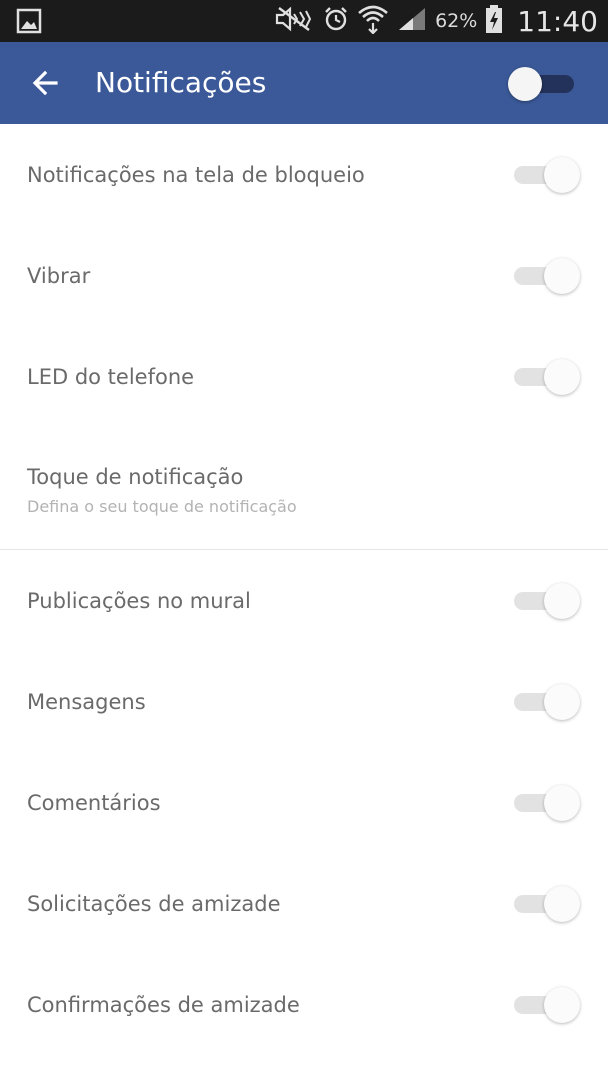 The height and width of the screenshot is (1080, 608). I want to click on tone-subtitle: Defina o seu toque de notificação, so click(162, 506).